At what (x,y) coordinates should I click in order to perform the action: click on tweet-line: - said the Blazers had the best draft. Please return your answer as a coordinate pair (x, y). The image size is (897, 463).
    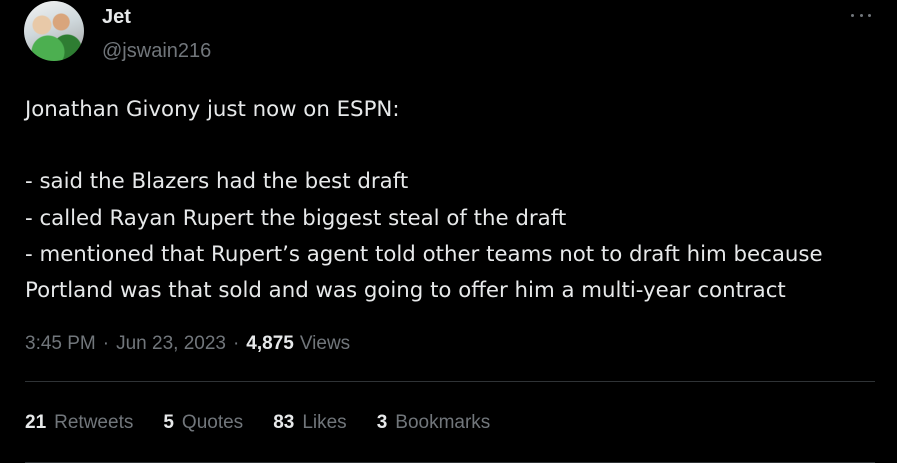
    Looking at the image, I should click on (217, 182).